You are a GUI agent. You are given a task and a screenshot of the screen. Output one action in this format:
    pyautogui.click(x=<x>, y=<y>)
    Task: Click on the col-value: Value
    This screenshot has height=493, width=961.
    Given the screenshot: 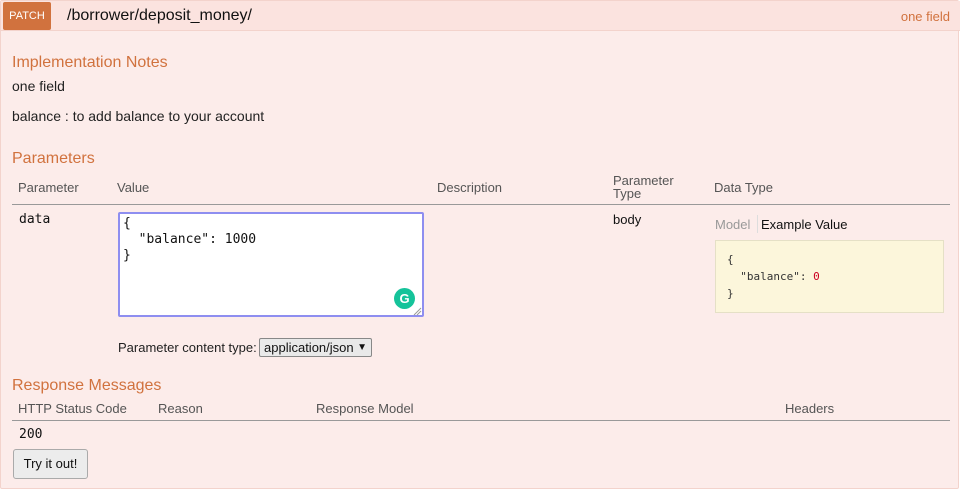 What is the action you would take?
    pyautogui.click(x=133, y=187)
    